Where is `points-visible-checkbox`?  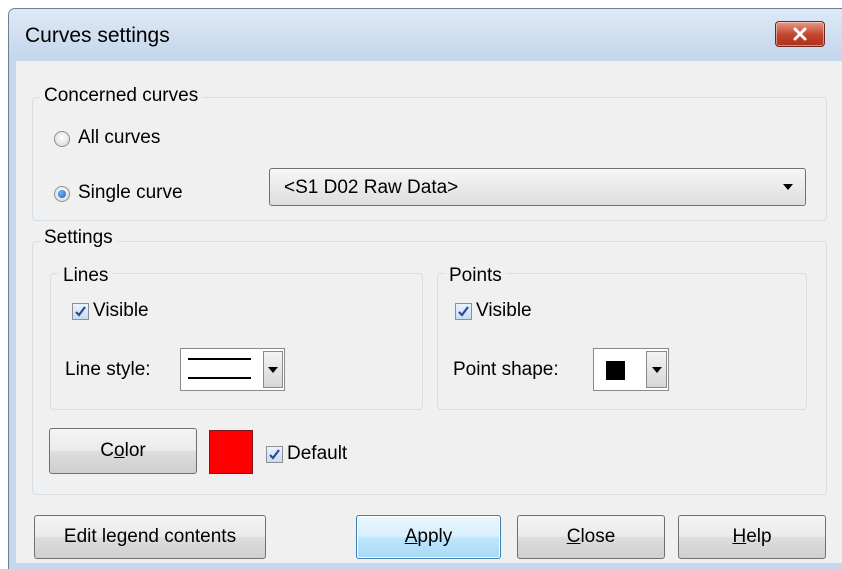 points-visible-checkbox is located at coordinates (463, 311).